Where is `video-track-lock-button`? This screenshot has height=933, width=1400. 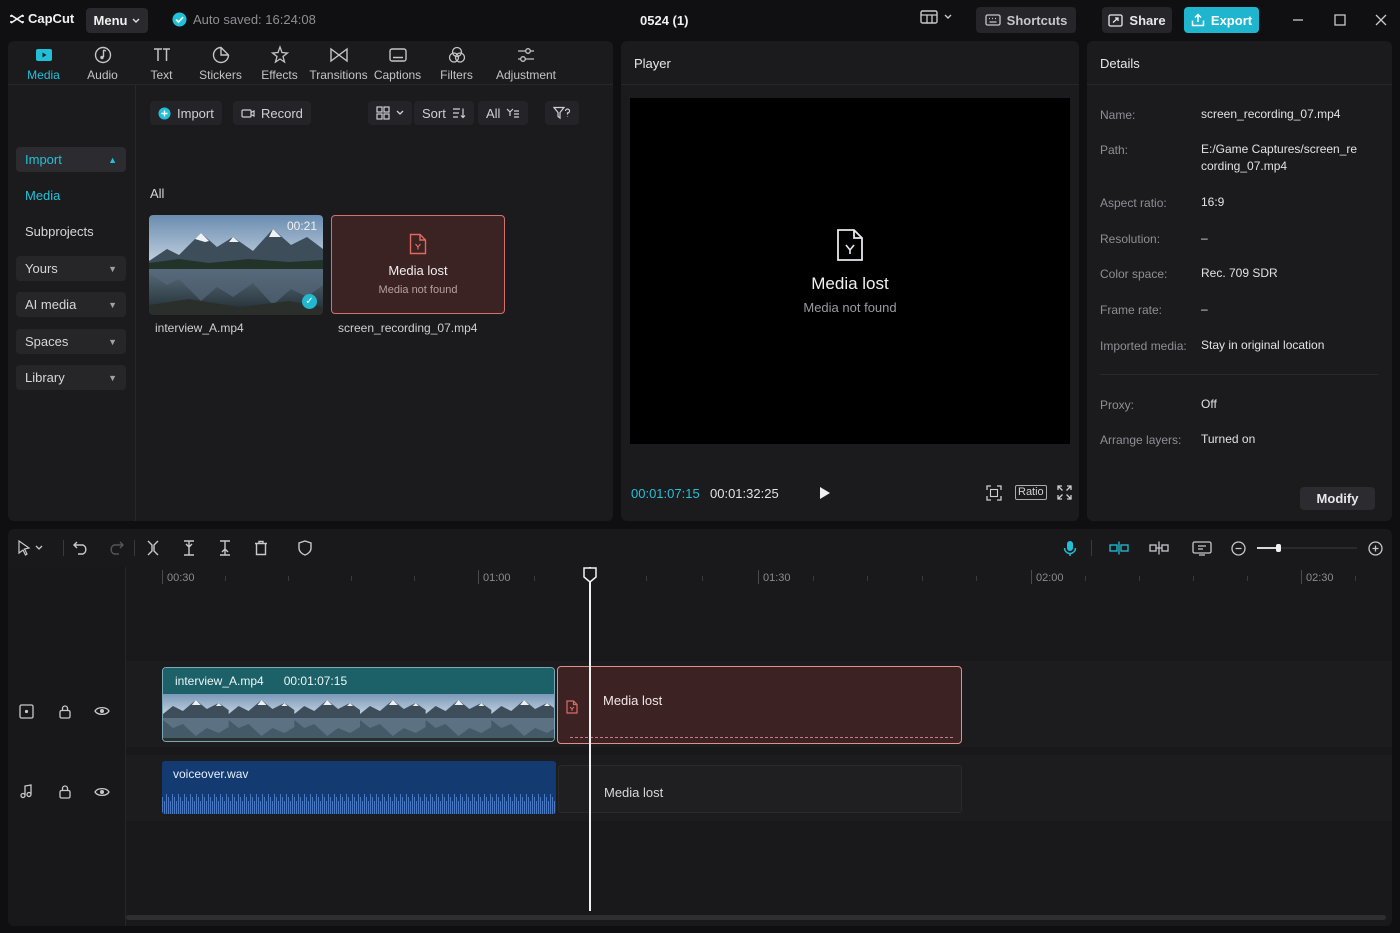
video-track-lock-button is located at coordinates (66, 712).